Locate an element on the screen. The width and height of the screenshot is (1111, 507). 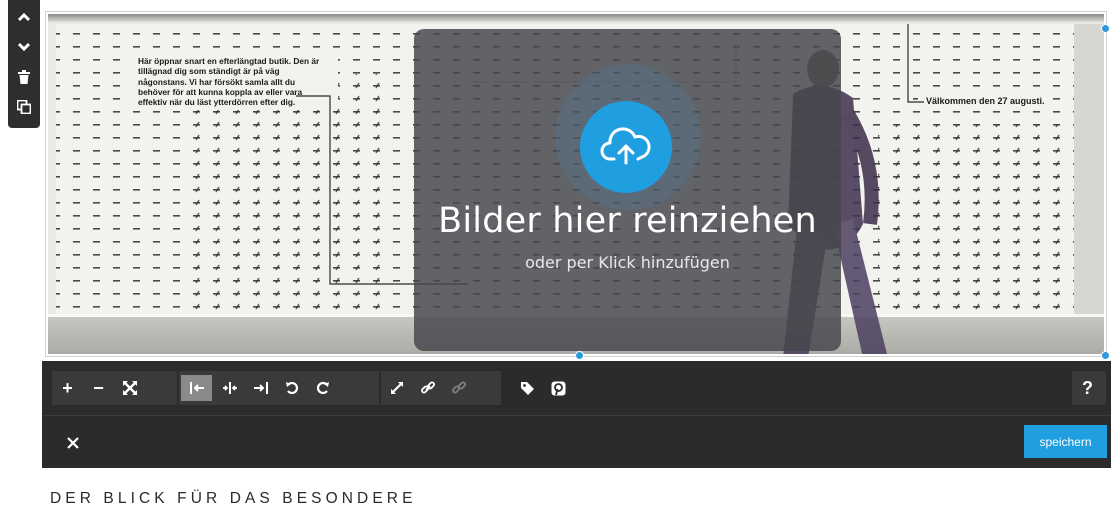
fullsize-button is located at coordinates (396, 388).